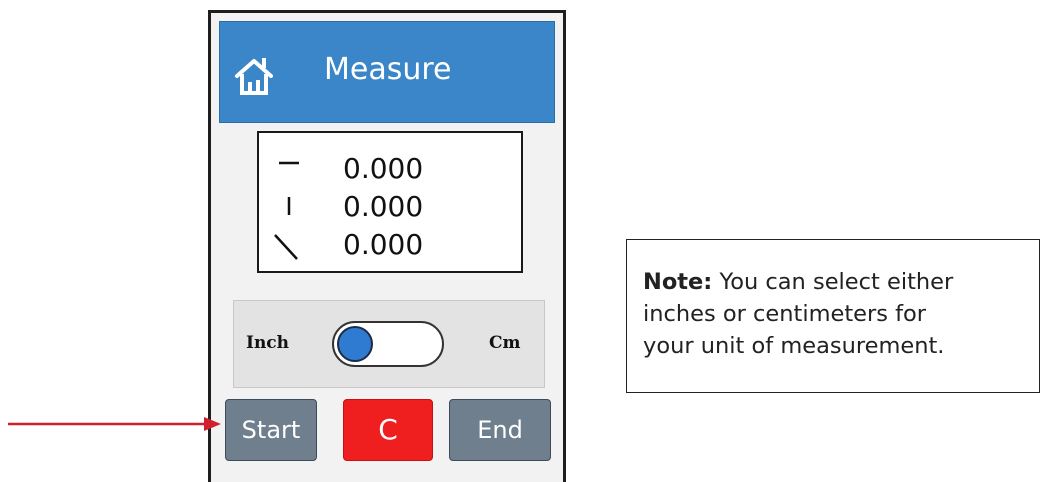 The height and width of the screenshot is (482, 1048). Describe the element at coordinates (355, 344) in the screenshot. I see `toggle-knob` at that location.